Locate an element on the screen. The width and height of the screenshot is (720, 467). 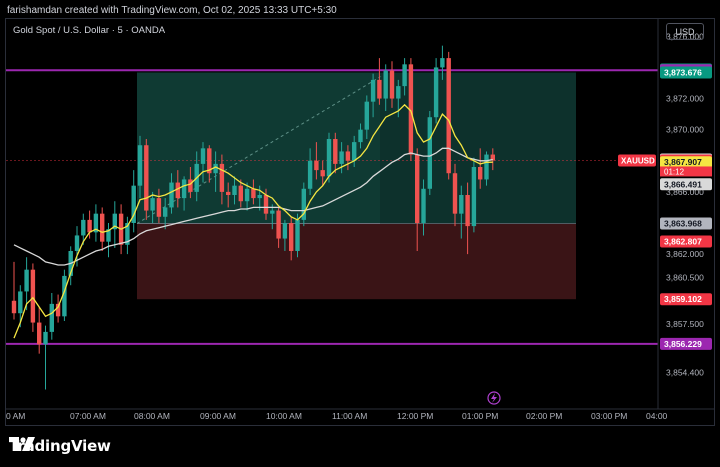
price-label-text: 3,866.491 is located at coordinates (683, 184).